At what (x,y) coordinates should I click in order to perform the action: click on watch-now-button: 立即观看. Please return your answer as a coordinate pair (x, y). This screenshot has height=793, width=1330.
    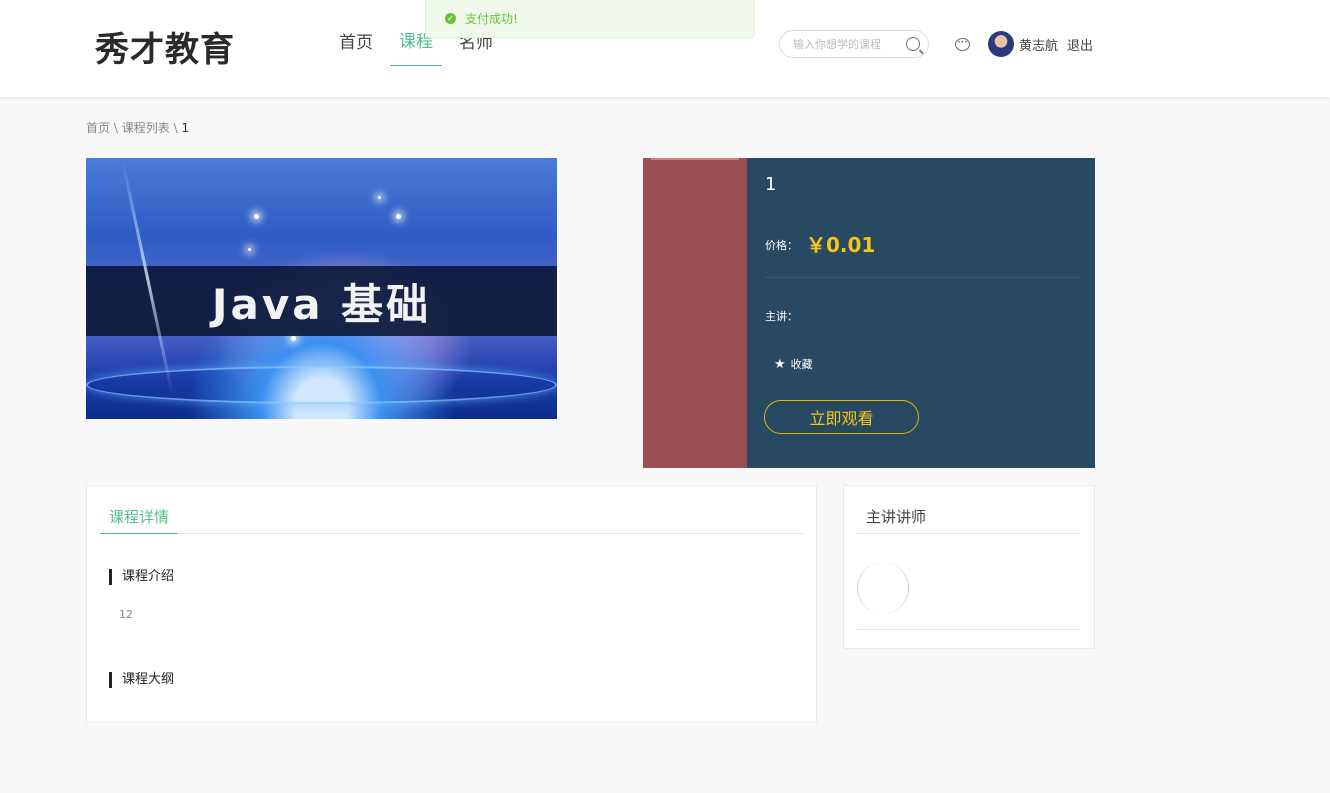
    Looking at the image, I should click on (841, 417).